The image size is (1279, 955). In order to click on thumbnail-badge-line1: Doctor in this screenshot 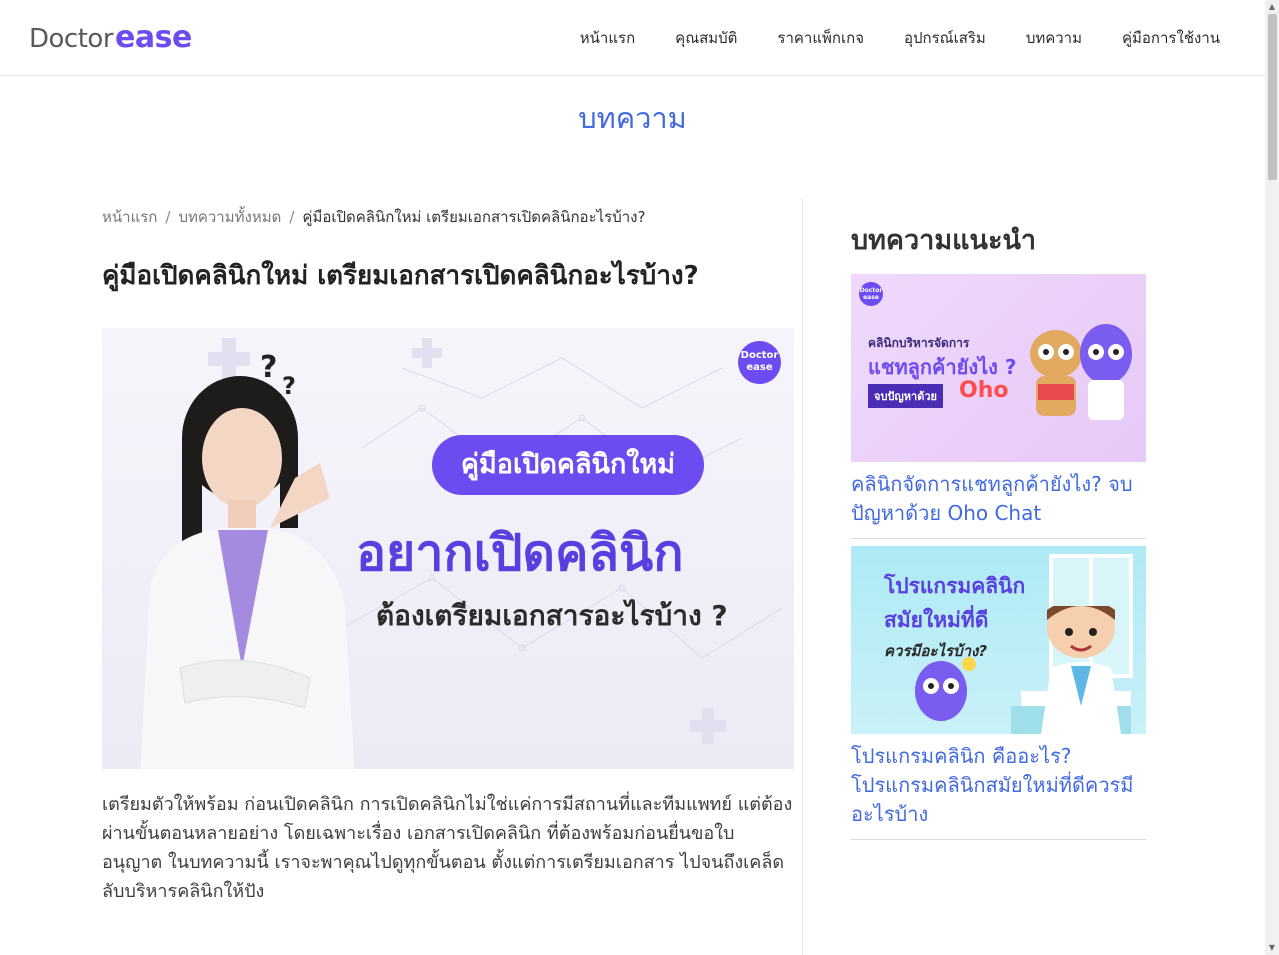, I will do `click(871, 290)`.